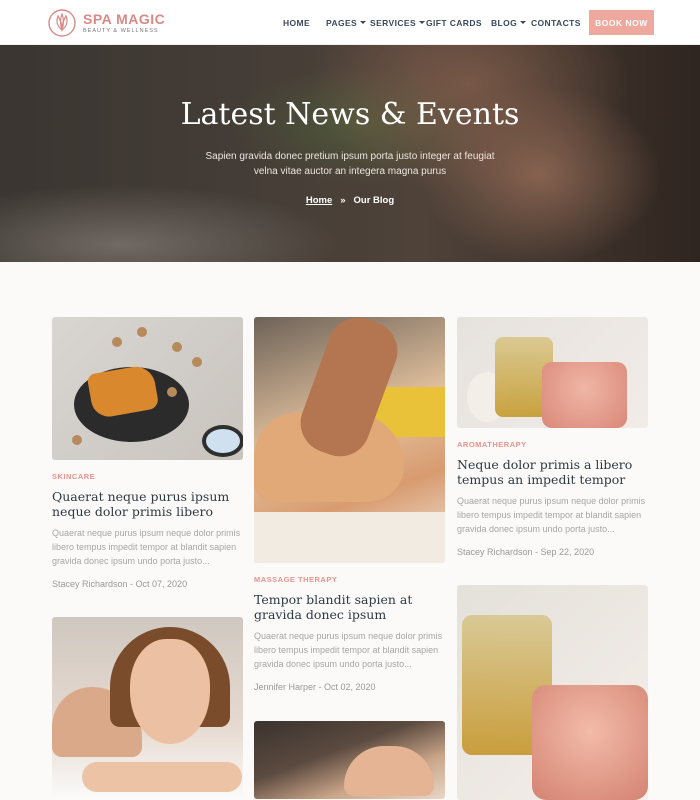 The width and height of the screenshot is (700, 800). What do you see at coordinates (297, 22) in the screenshot?
I see `nav-home-label: HOME` at bounding box center [297, 22].